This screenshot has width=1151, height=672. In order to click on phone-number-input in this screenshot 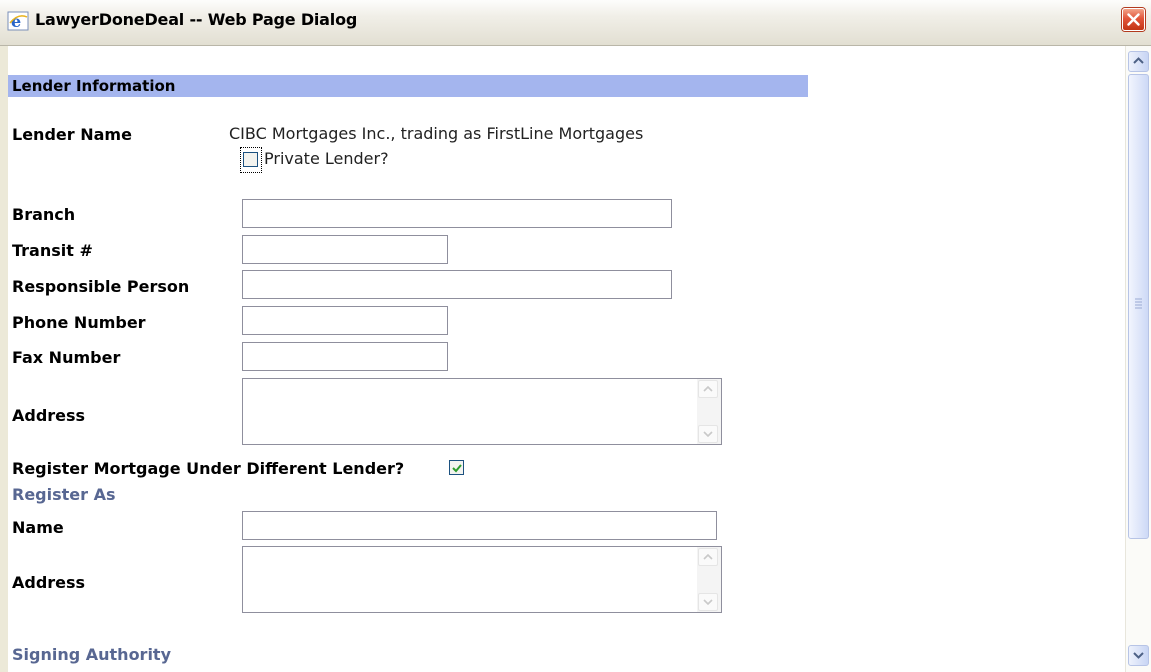, I will do `click(345, 320)`.